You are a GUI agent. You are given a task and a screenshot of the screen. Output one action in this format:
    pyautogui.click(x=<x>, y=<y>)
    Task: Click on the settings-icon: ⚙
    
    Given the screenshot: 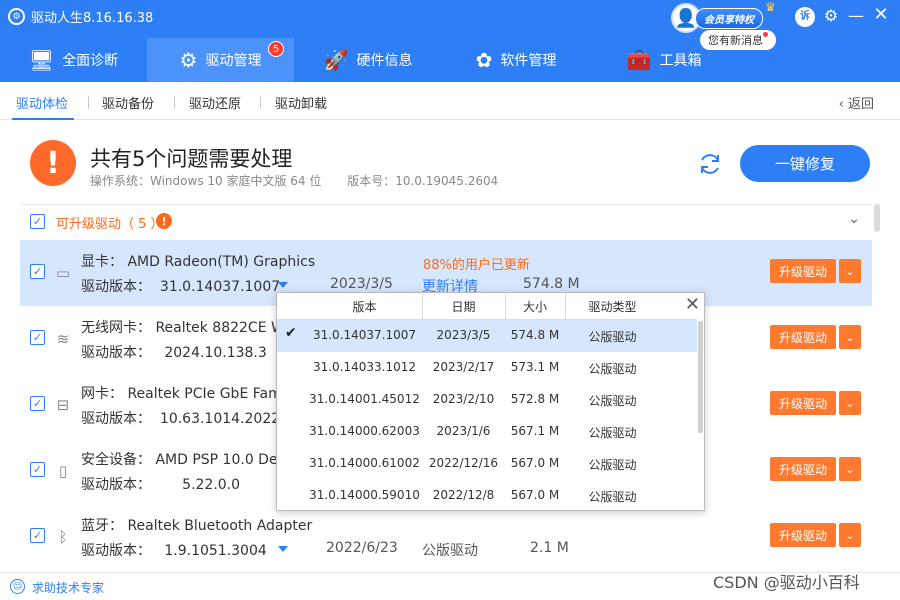 What is the action you would take?
    pyautogui.click(x=831, y=15)
    